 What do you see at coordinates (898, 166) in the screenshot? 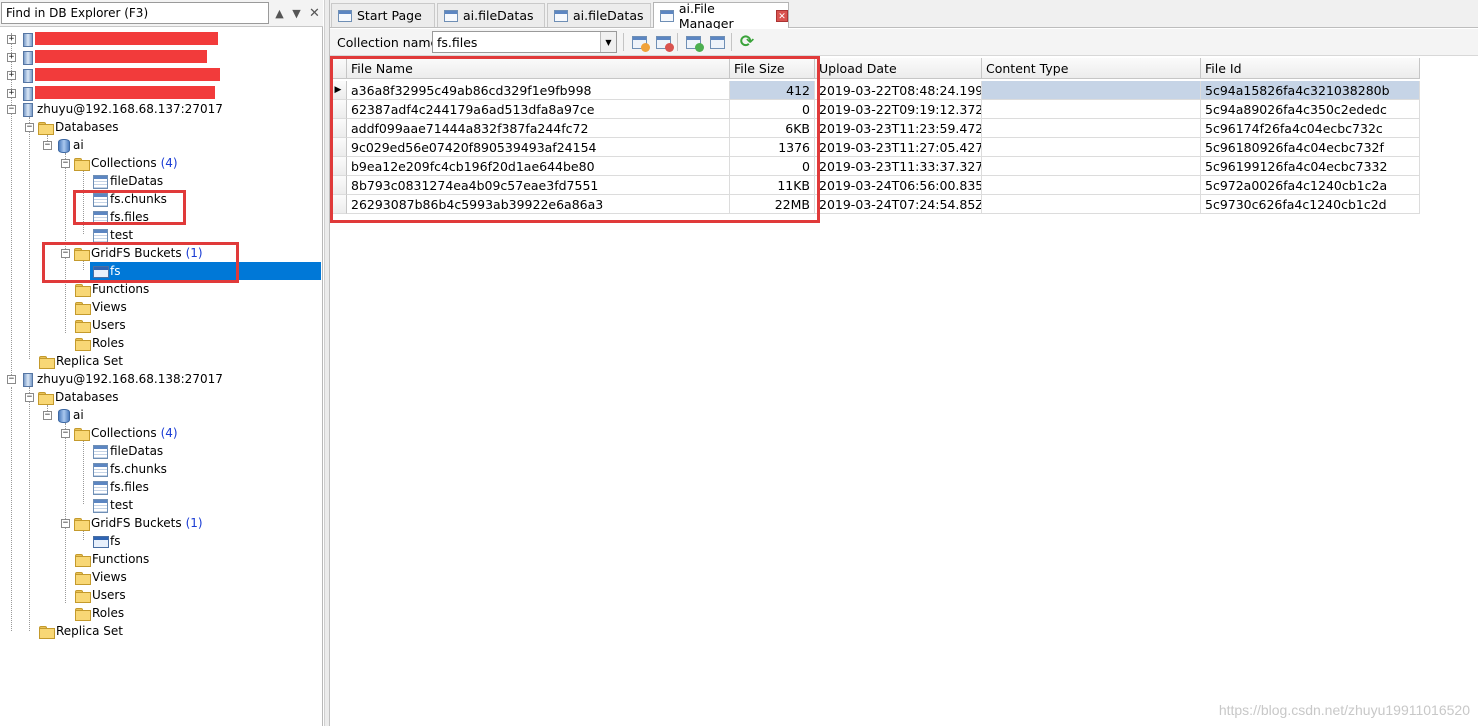
I see `cell-date: 2019-03-23T11:33:37.327Z` at bounding box center [898, 166].